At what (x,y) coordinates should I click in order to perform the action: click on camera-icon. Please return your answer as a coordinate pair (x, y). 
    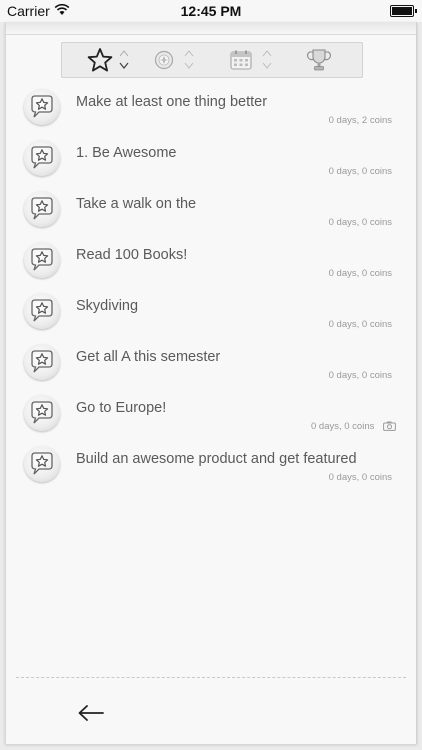
    Looking at the image, I should click on (389, 427).